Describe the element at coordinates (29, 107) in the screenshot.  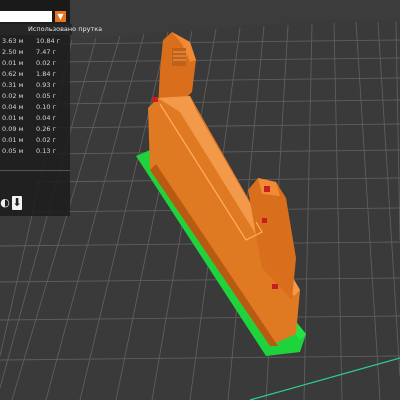
I see `table-row: 0.04 м 0.10 г` at that location.